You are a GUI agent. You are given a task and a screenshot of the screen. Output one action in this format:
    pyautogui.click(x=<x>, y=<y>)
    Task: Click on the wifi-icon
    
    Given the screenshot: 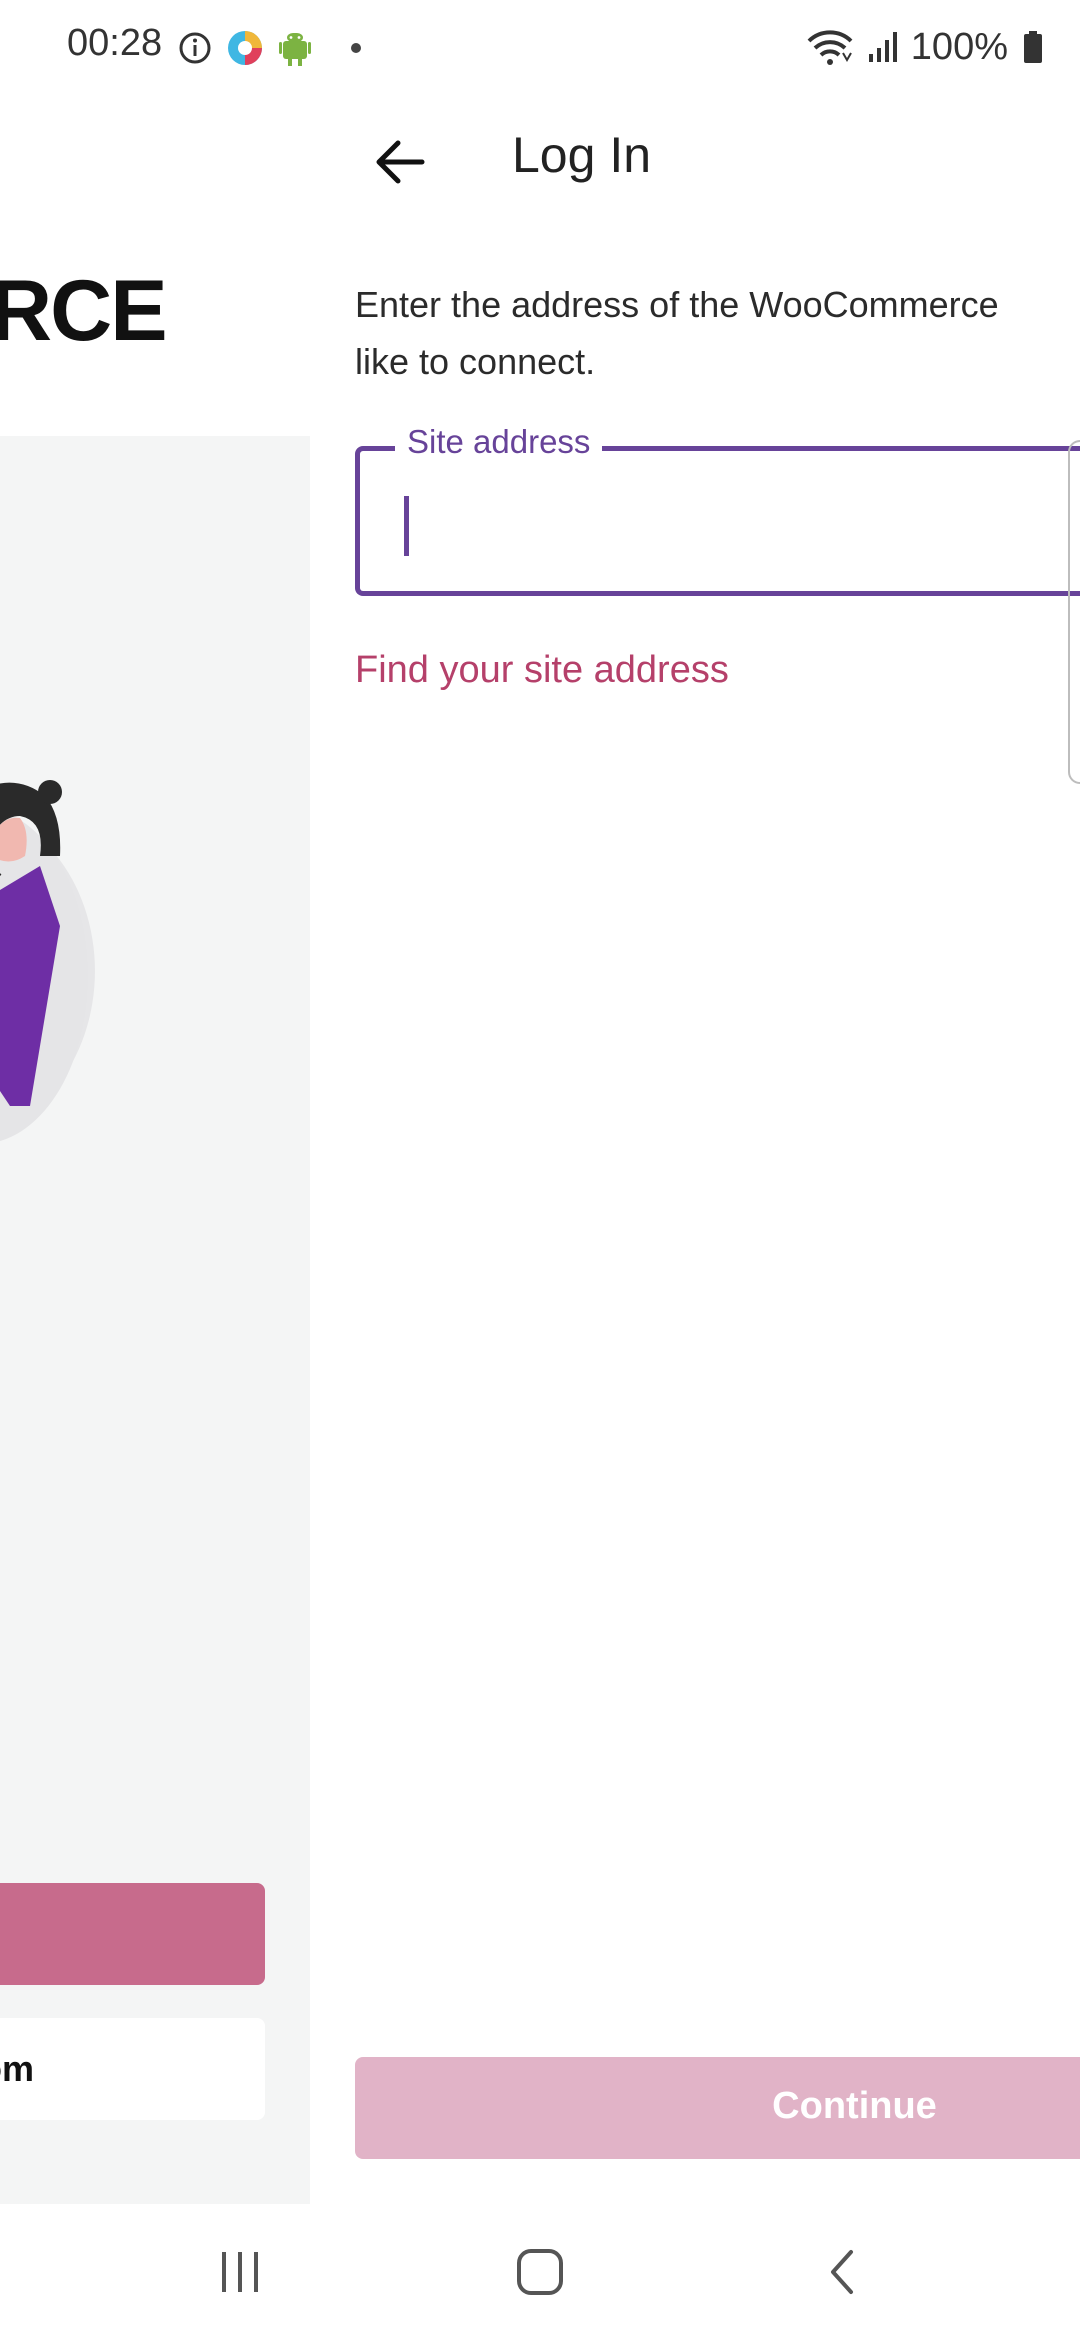 What is the action you would take?
    pyautogui.click(x=830, y=47)
    